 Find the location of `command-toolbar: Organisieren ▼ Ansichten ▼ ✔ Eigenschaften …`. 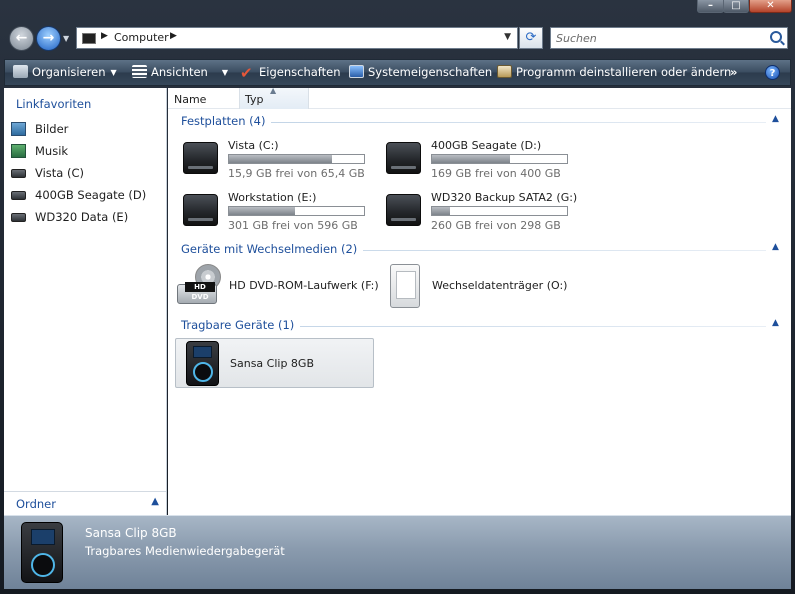

command-toolbar: Organisieren ▼ Ansichten ▼ ✔ Eigenschaften … is located at coordinates (397, 72).